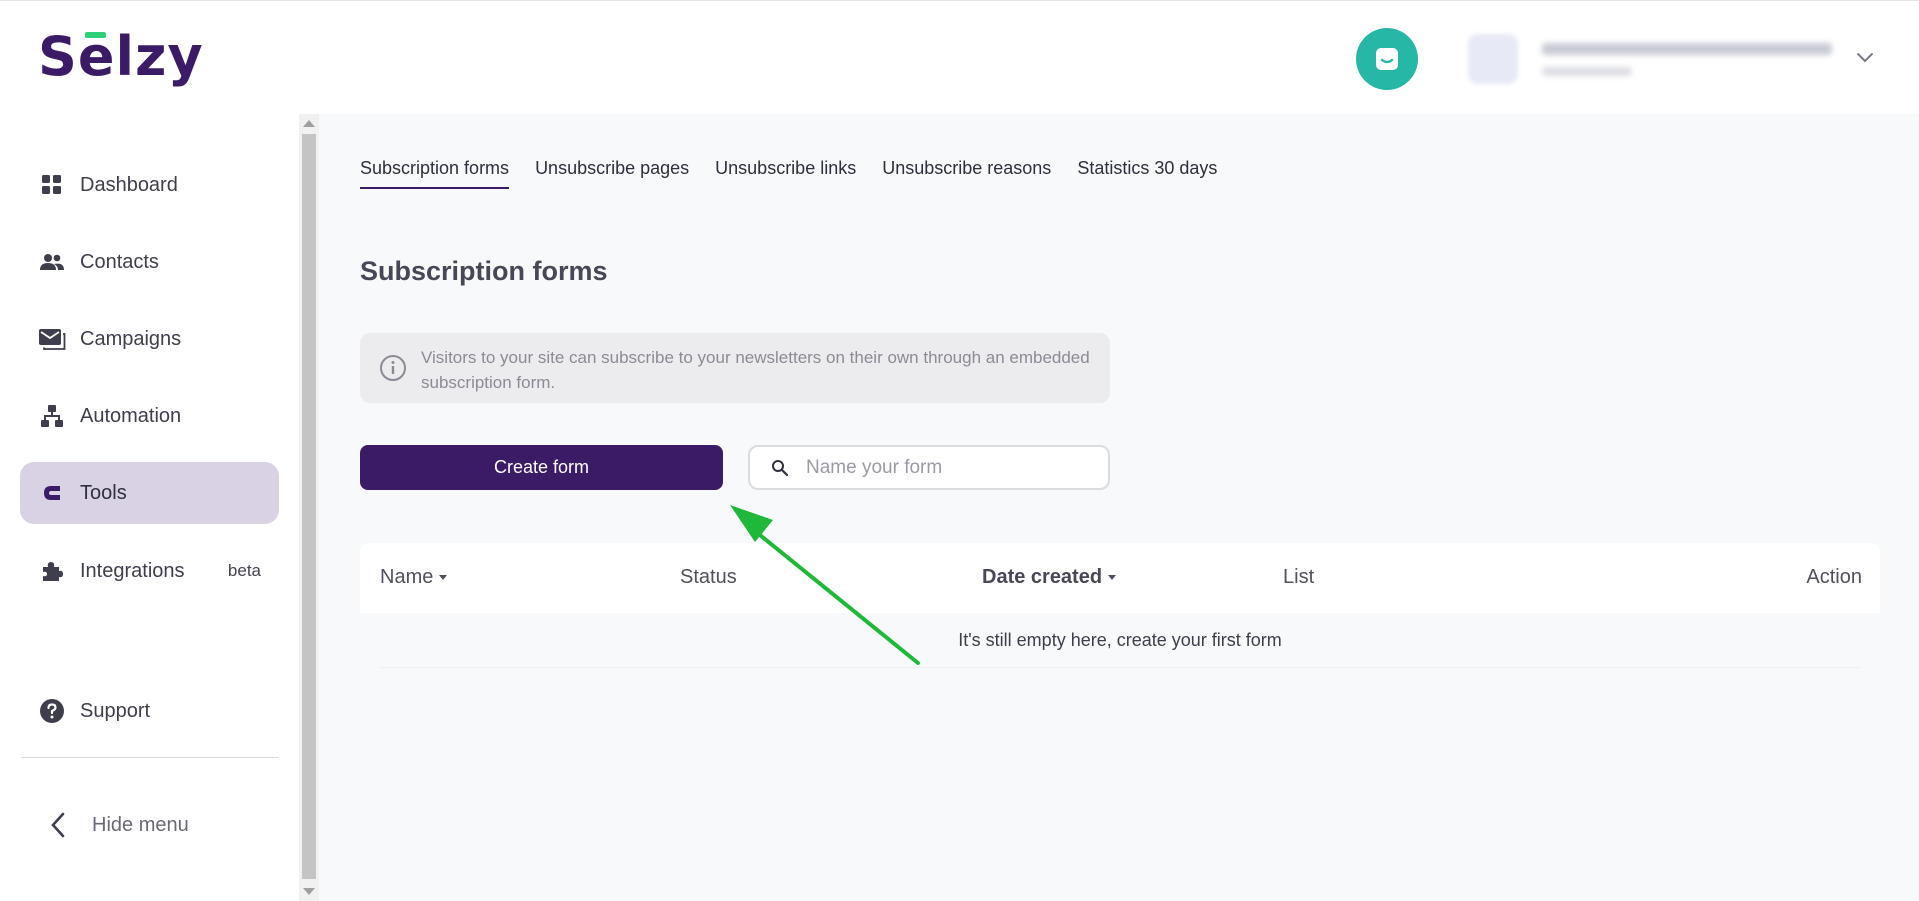 Image resolution: width=1919 pixels, height=901 pixels. I want to click on beta-badge: beta, so click(244, 570).